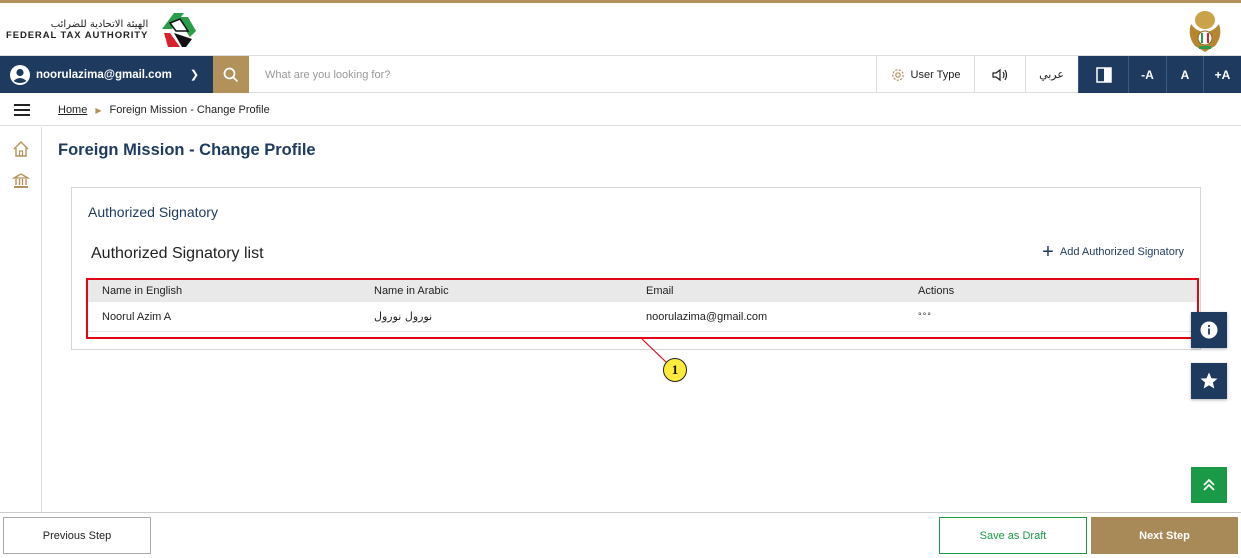 The width and height of the screenshot is (1241, 558). Describe the element at coordinates (77, 535) in the screenshot. I see `previous-step-button: Previous Step` at that location.